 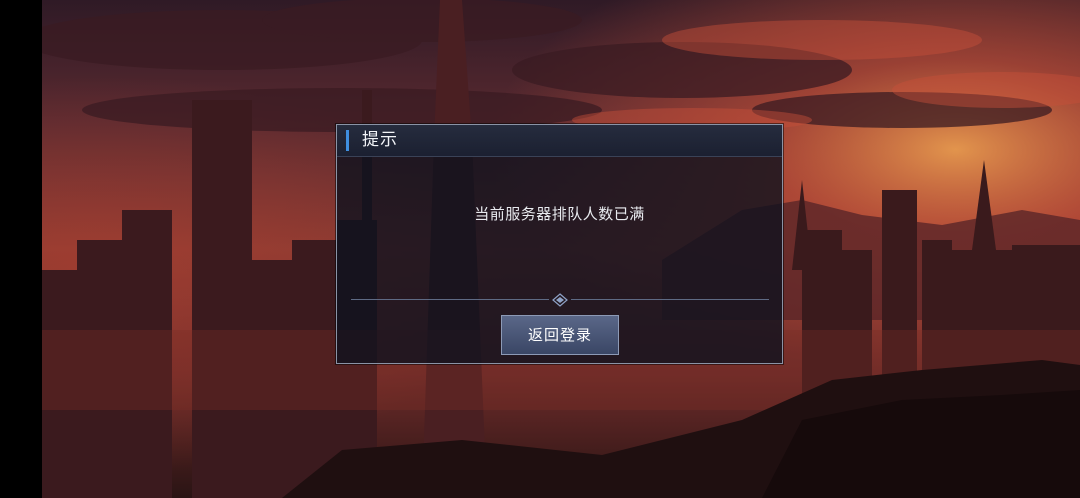 What do you see at coordinates (380, 140) in the screenshot?
I see `dialog-title: 提示` at bounding box center [380, 140].